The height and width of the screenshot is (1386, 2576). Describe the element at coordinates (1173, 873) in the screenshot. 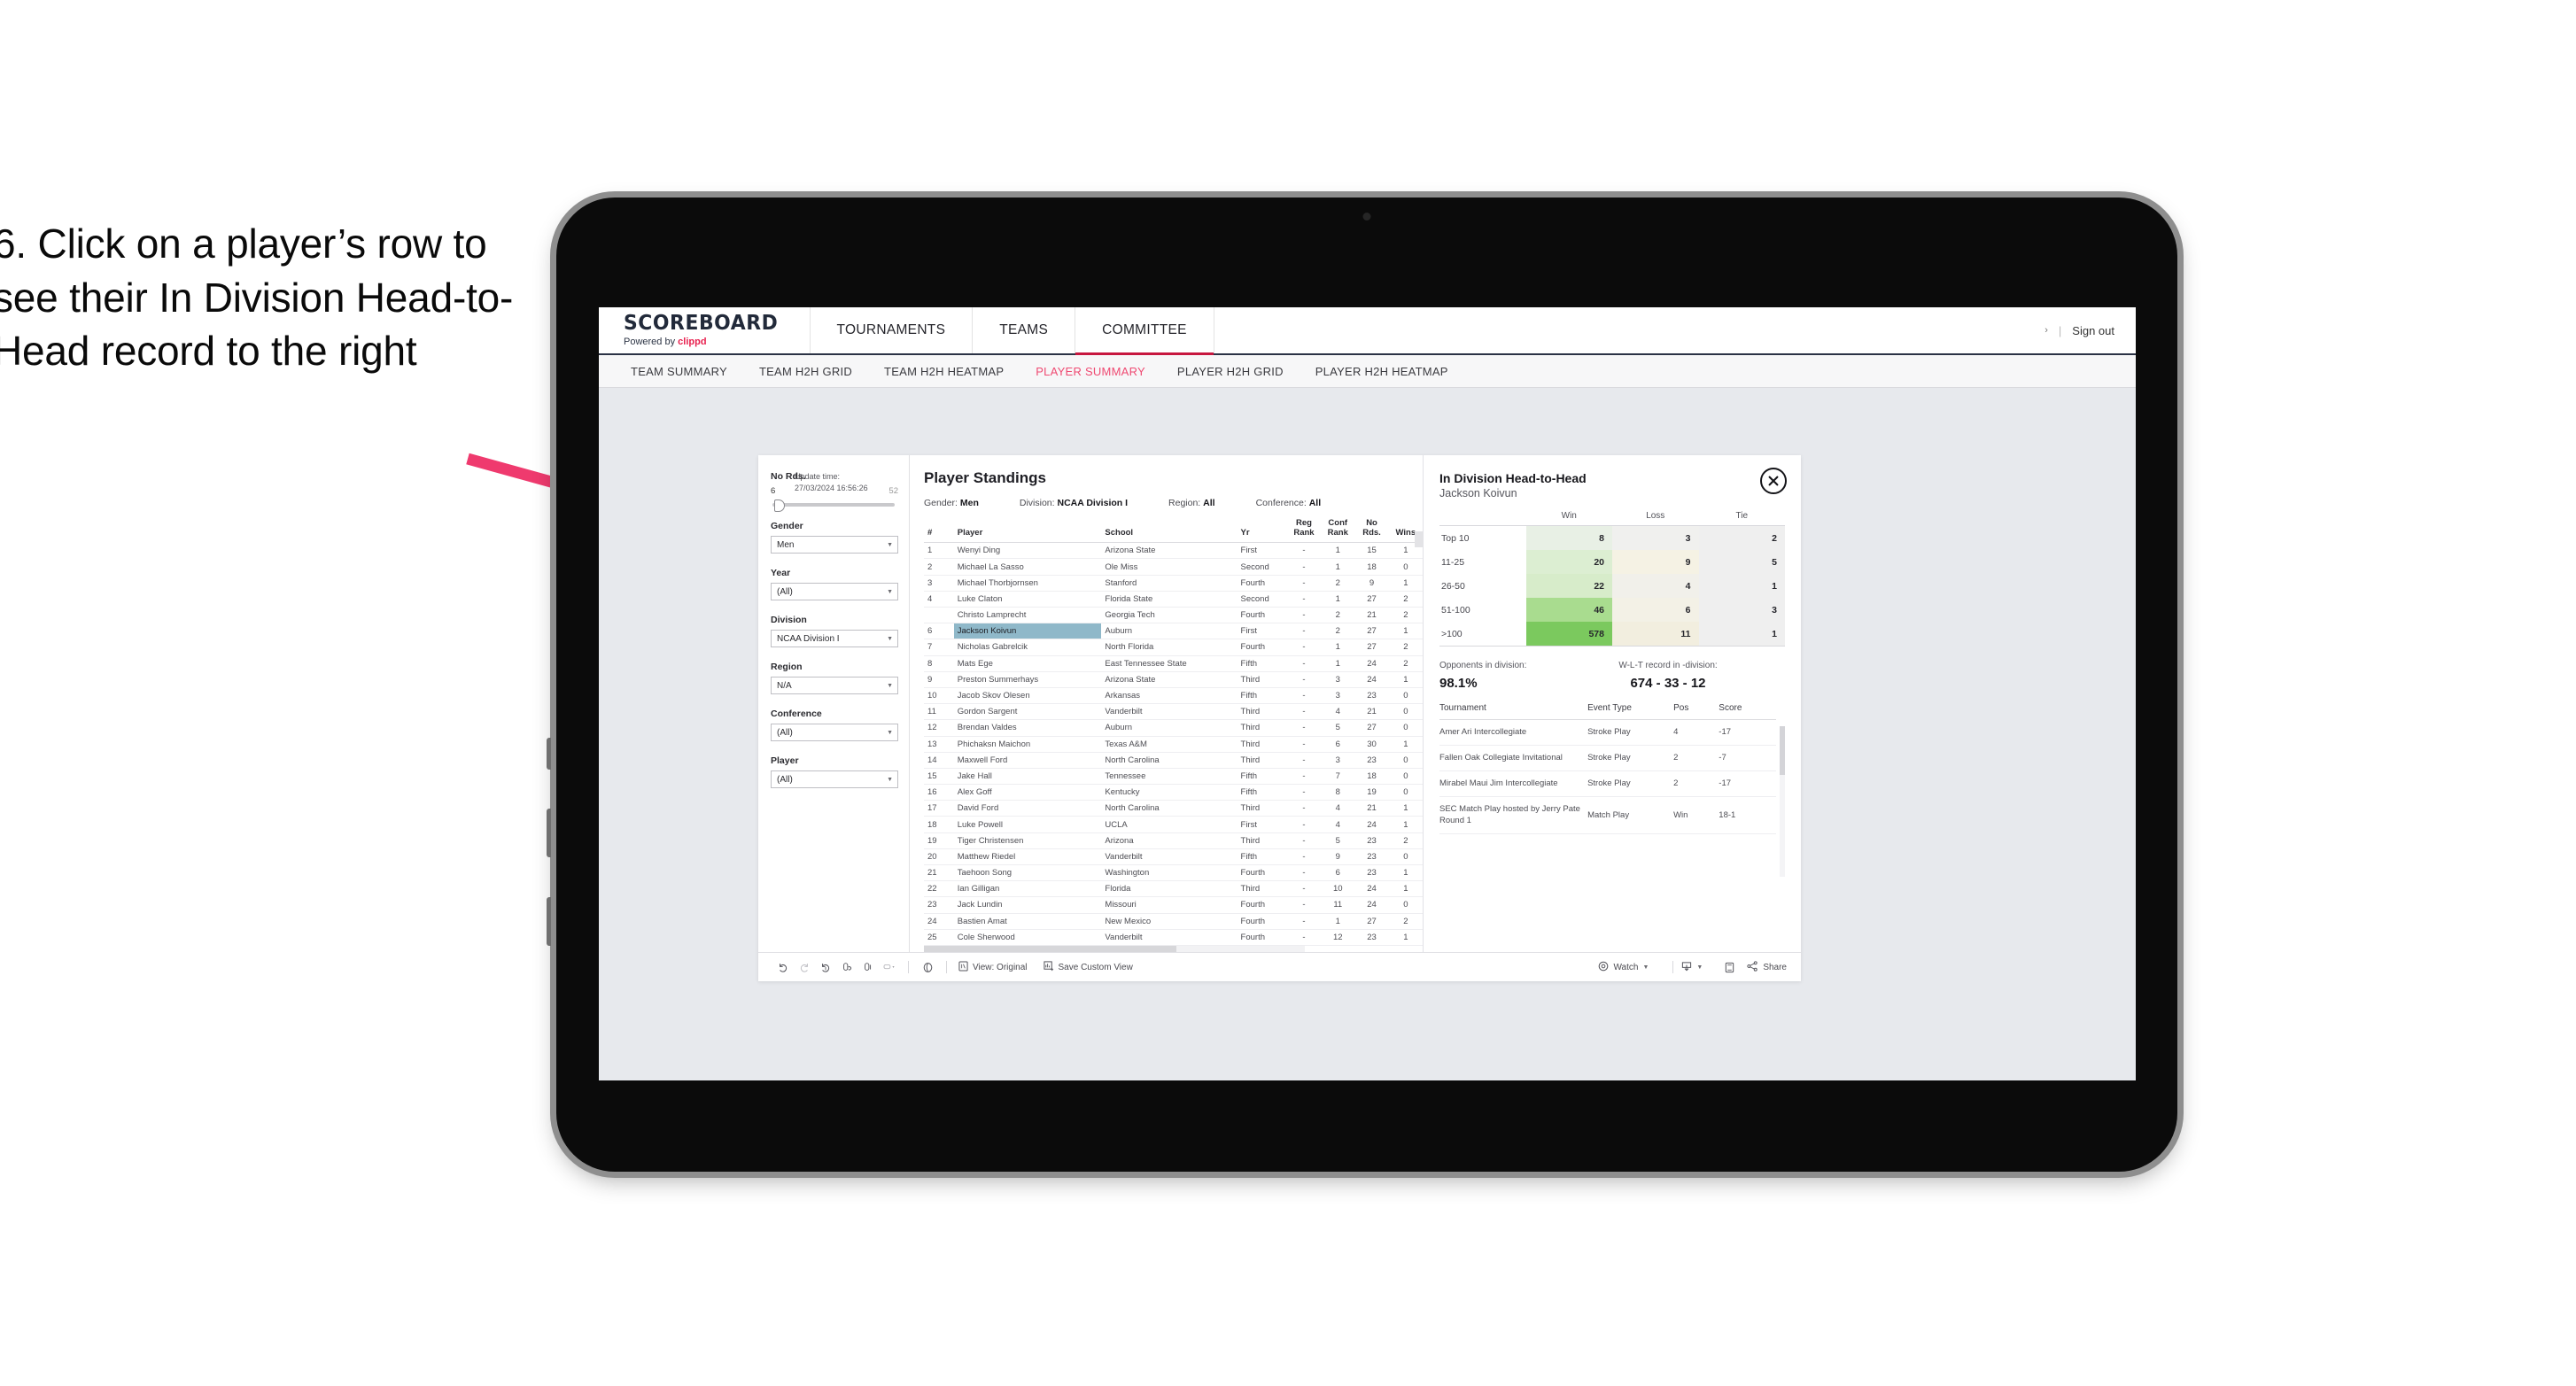

I see `table-row: 21 Taehoon Song Washington Fourth -6 23 1` at that location.